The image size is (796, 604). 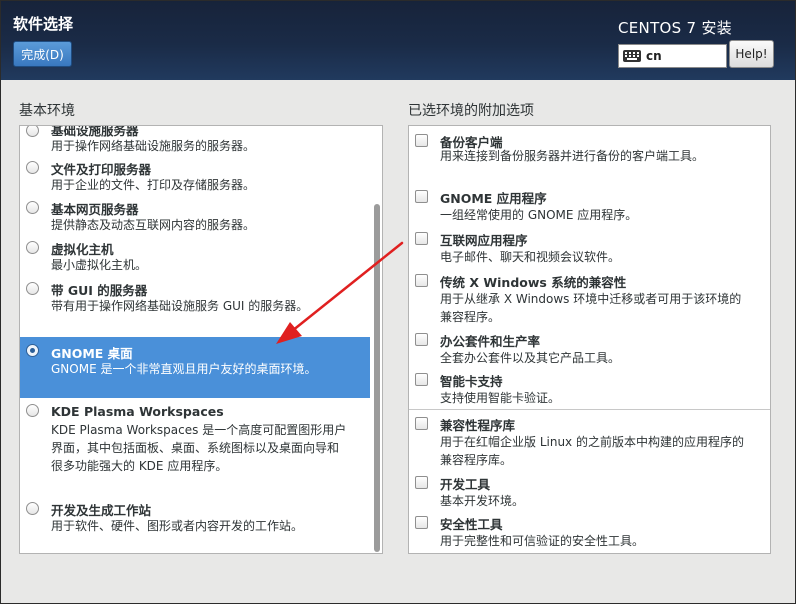 What do you see at coordinates (42, 54) in the screenshot?
I see `done-button: 完成(D)` at bounding box center [42, 54].